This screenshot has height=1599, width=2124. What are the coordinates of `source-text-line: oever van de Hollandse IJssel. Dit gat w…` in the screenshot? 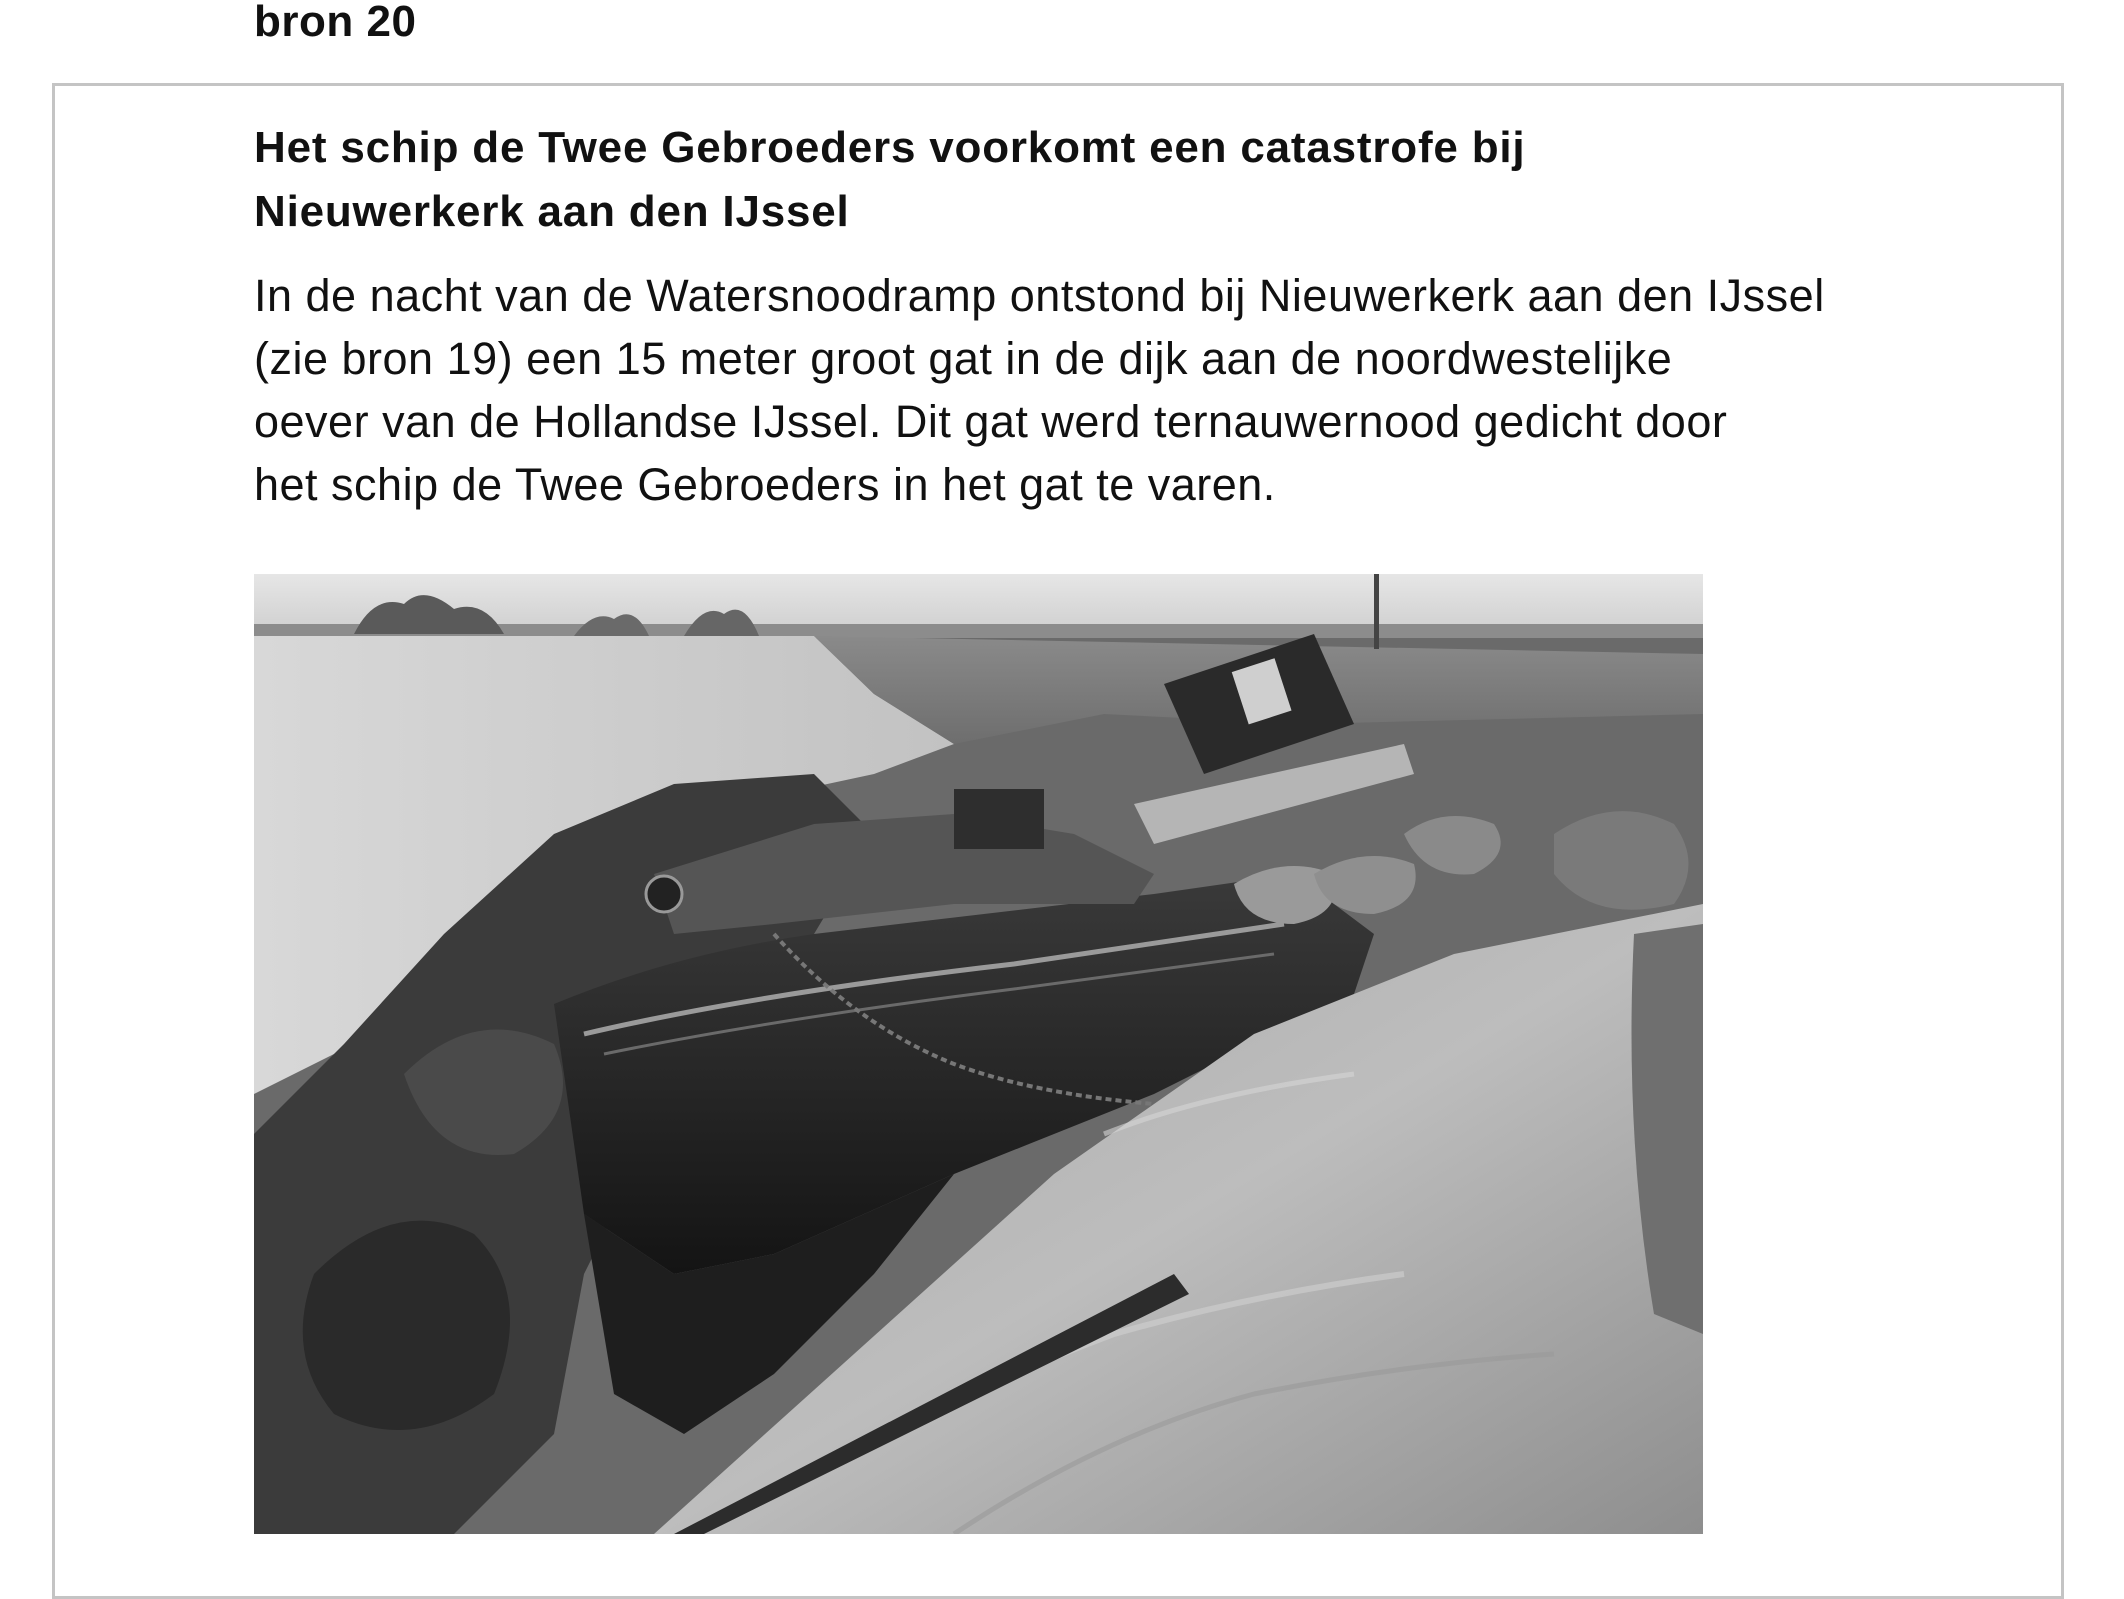 It's located at (991, 421).